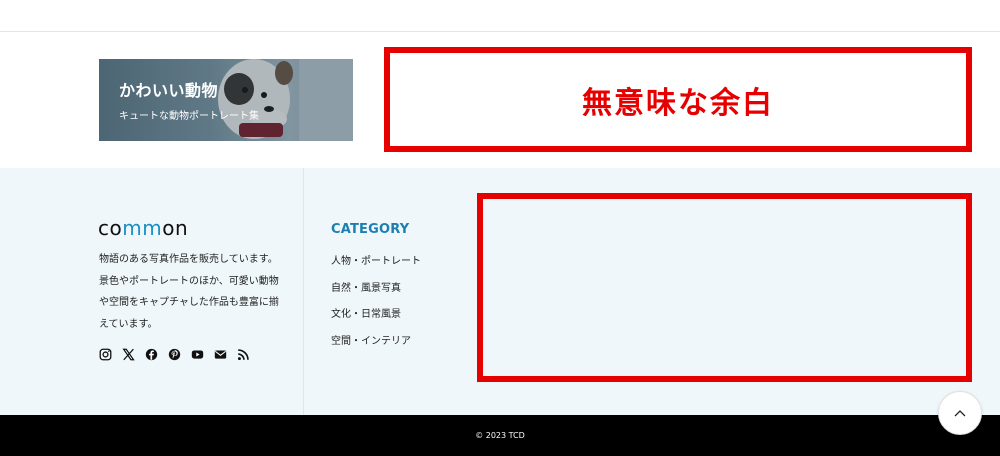 This screenshot has height=456, width=1000. I want to click on category-list: 人物・ポートレート 自然・風景写真 文化・日常風景 空間・インテリア, so click(376, 308).